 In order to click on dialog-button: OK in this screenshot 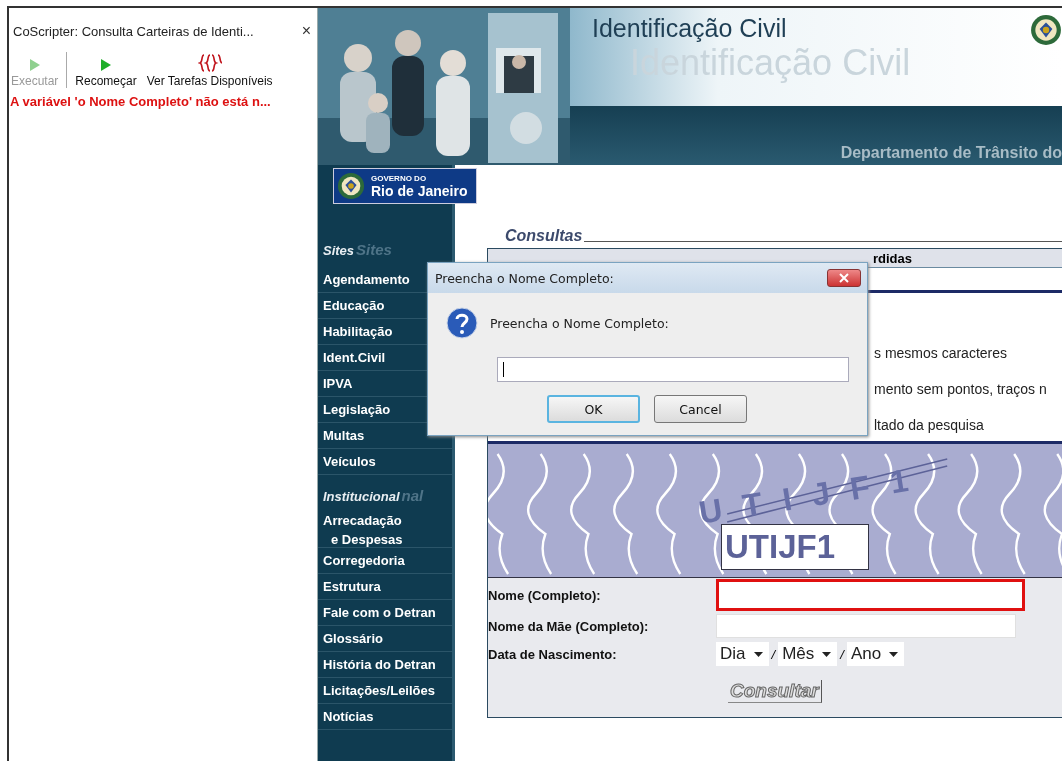, I will do `click(593, 409)`.